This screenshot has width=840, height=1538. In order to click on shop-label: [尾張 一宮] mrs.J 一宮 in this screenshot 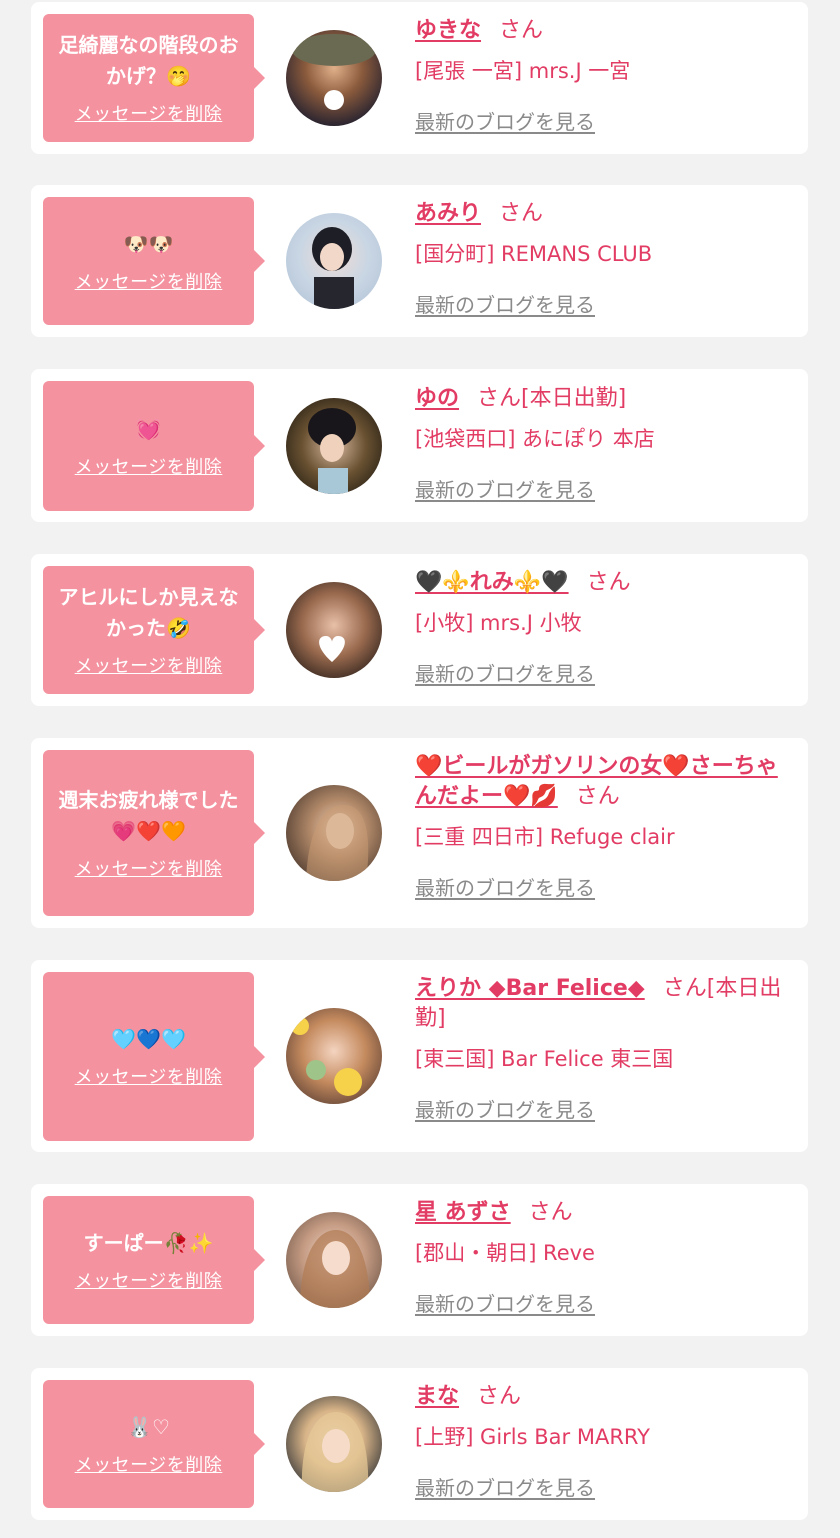, I will do `click(523, 71)`.